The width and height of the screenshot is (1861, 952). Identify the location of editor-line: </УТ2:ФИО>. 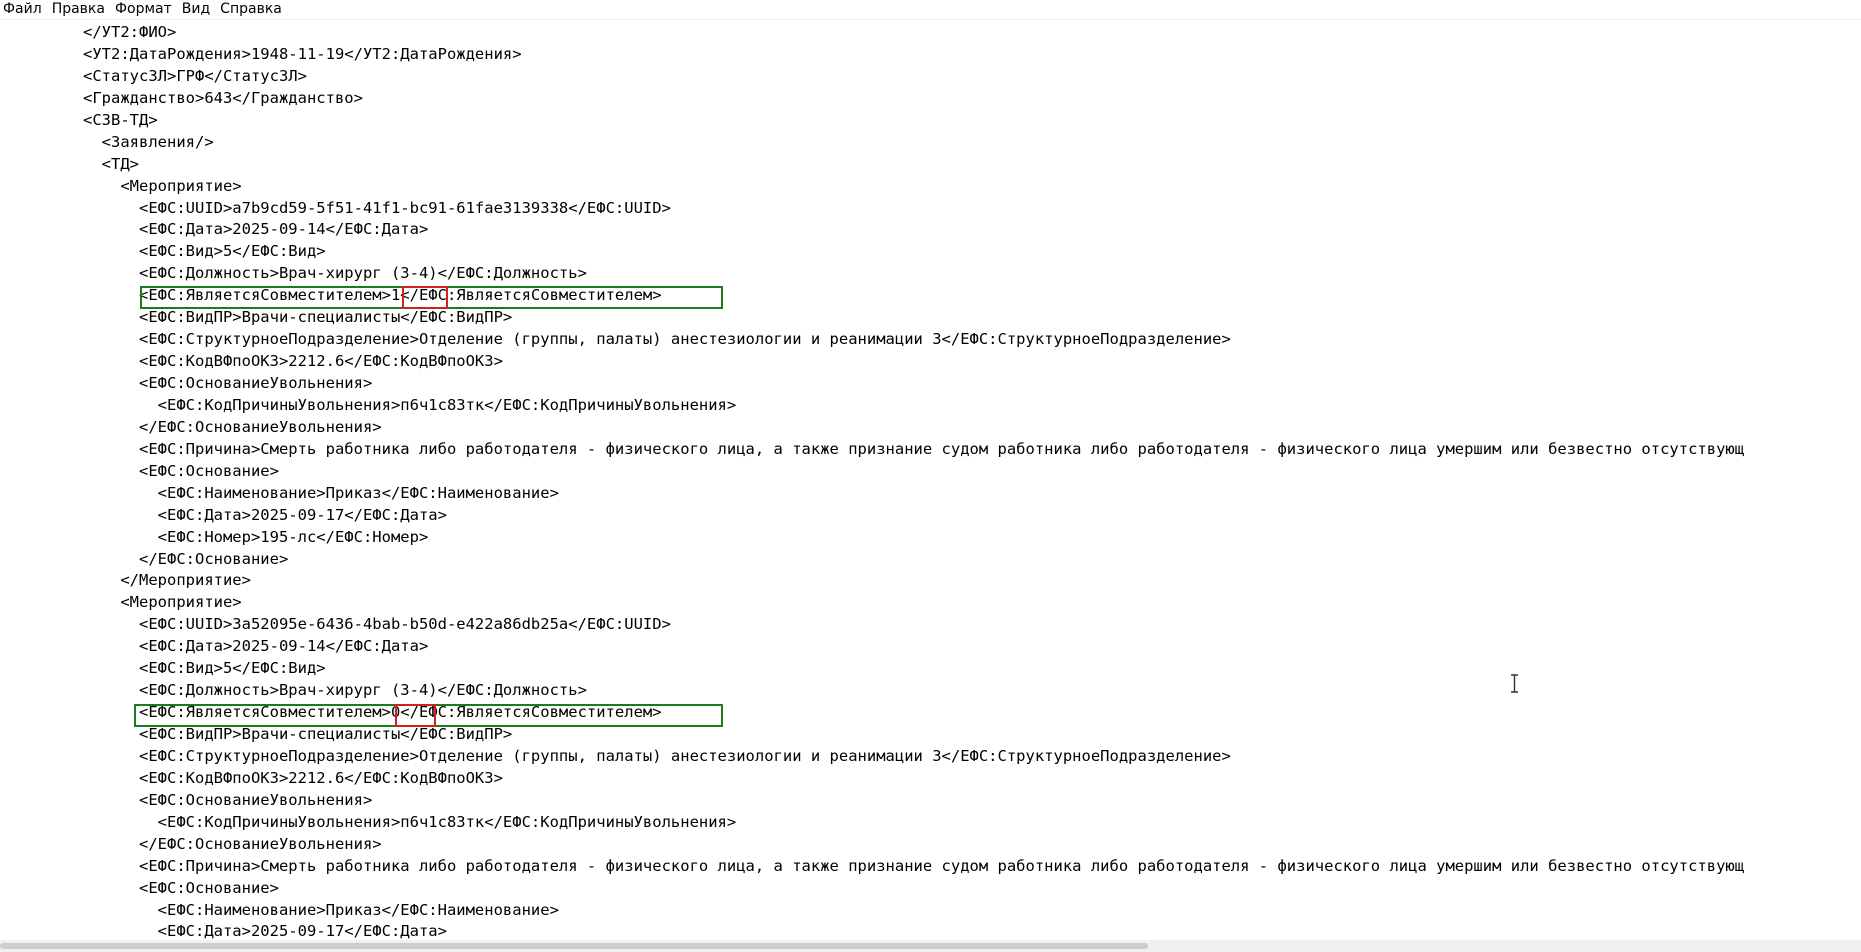
(913, 33).